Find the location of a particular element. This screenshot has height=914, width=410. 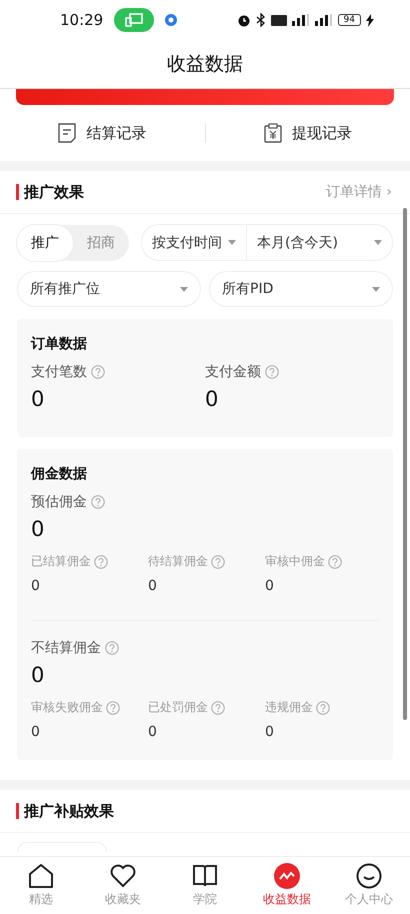

document-icon is located at coordinates (67, 133).